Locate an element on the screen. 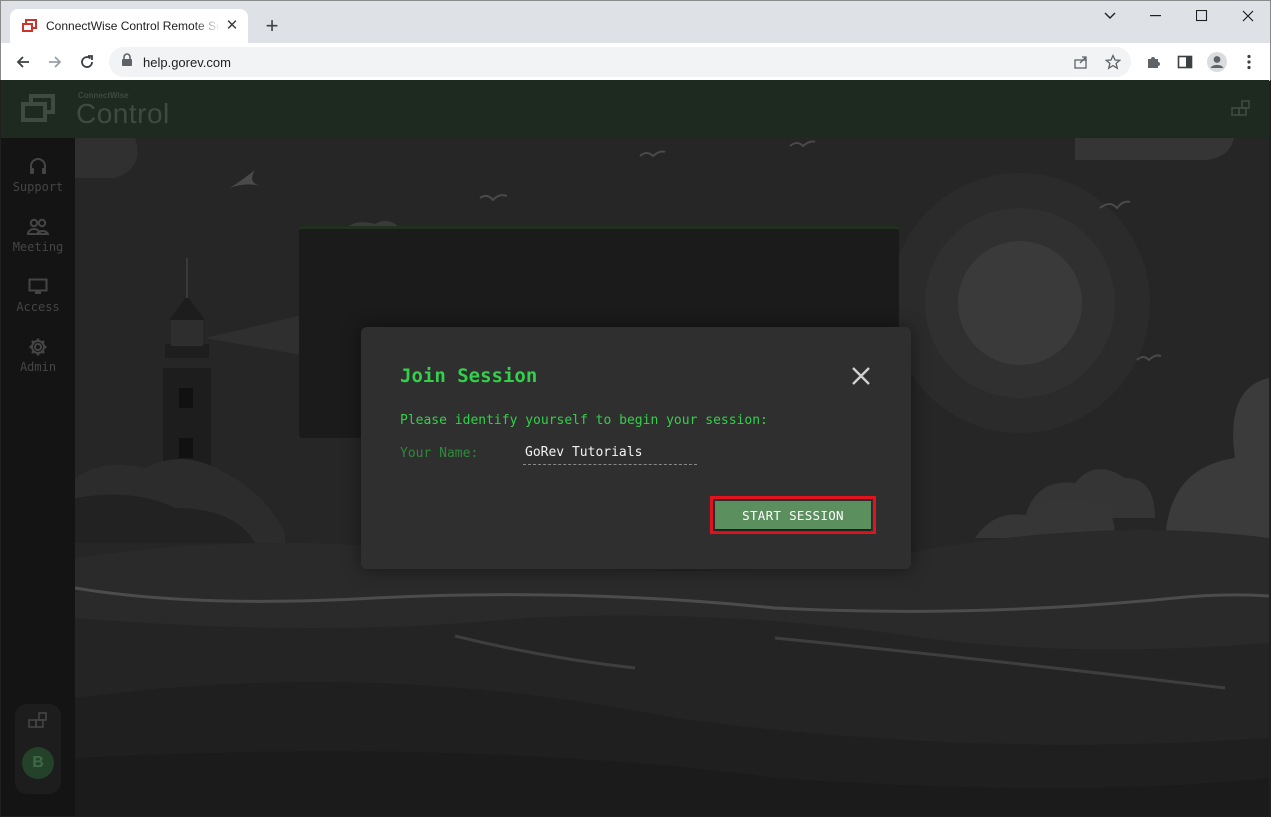  sidebar-item-label: Admin is located at coordinates (38, 367).